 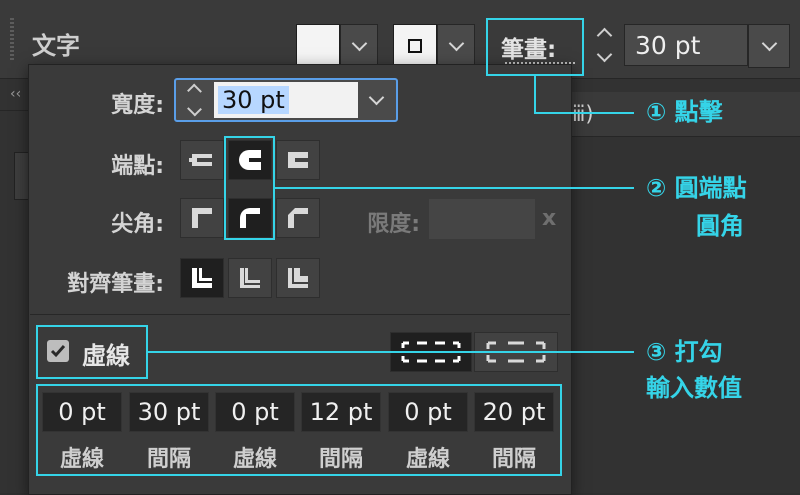 I want to click on align-inside-button, so click(x=250, y=278).